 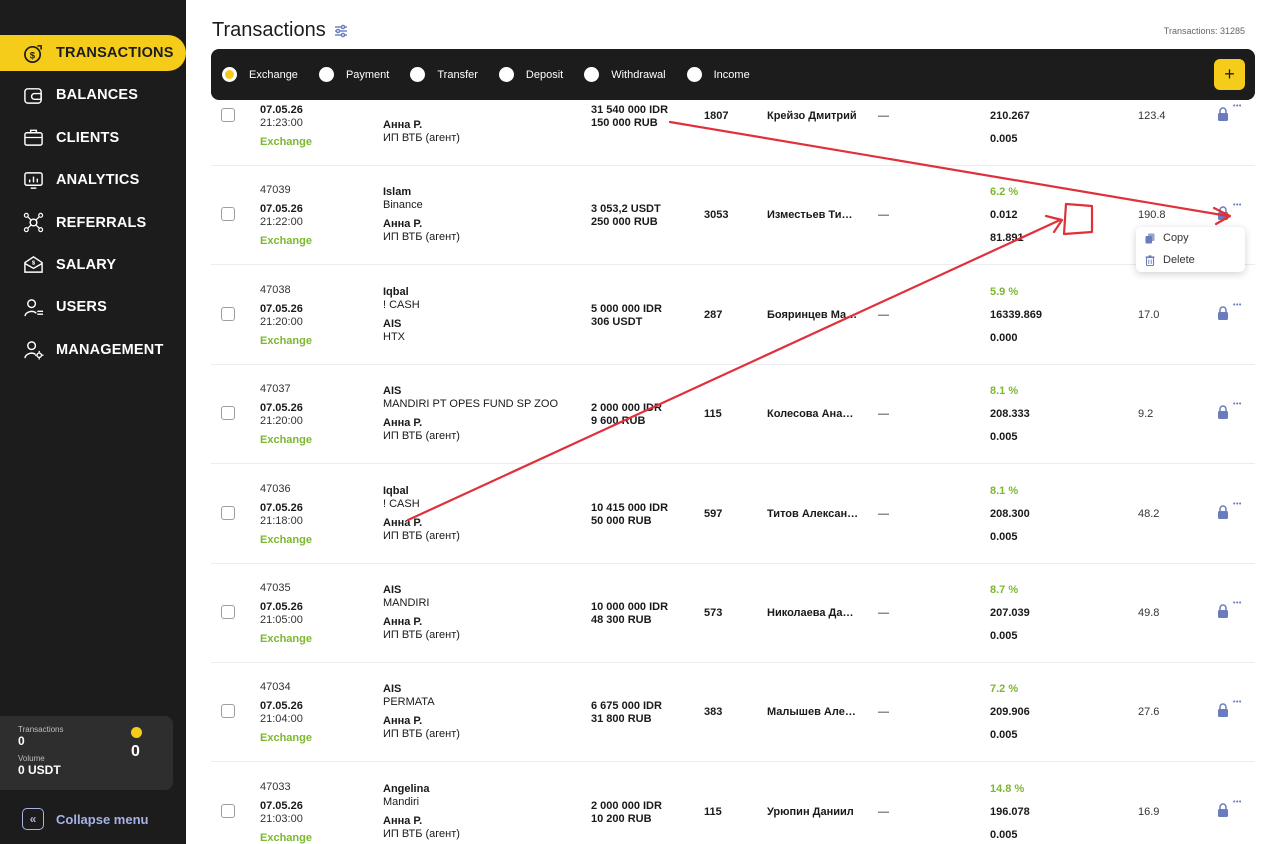 I want to click on filter-sliders-icon, so click(x=341, y=31).